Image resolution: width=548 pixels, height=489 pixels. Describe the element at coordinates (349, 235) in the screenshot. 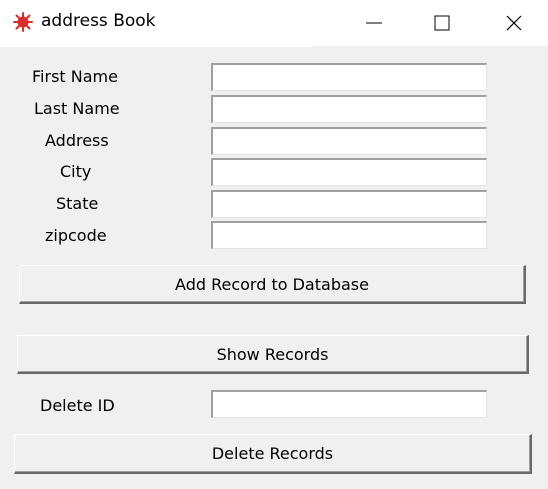

I see `zipcode-input` at that location.